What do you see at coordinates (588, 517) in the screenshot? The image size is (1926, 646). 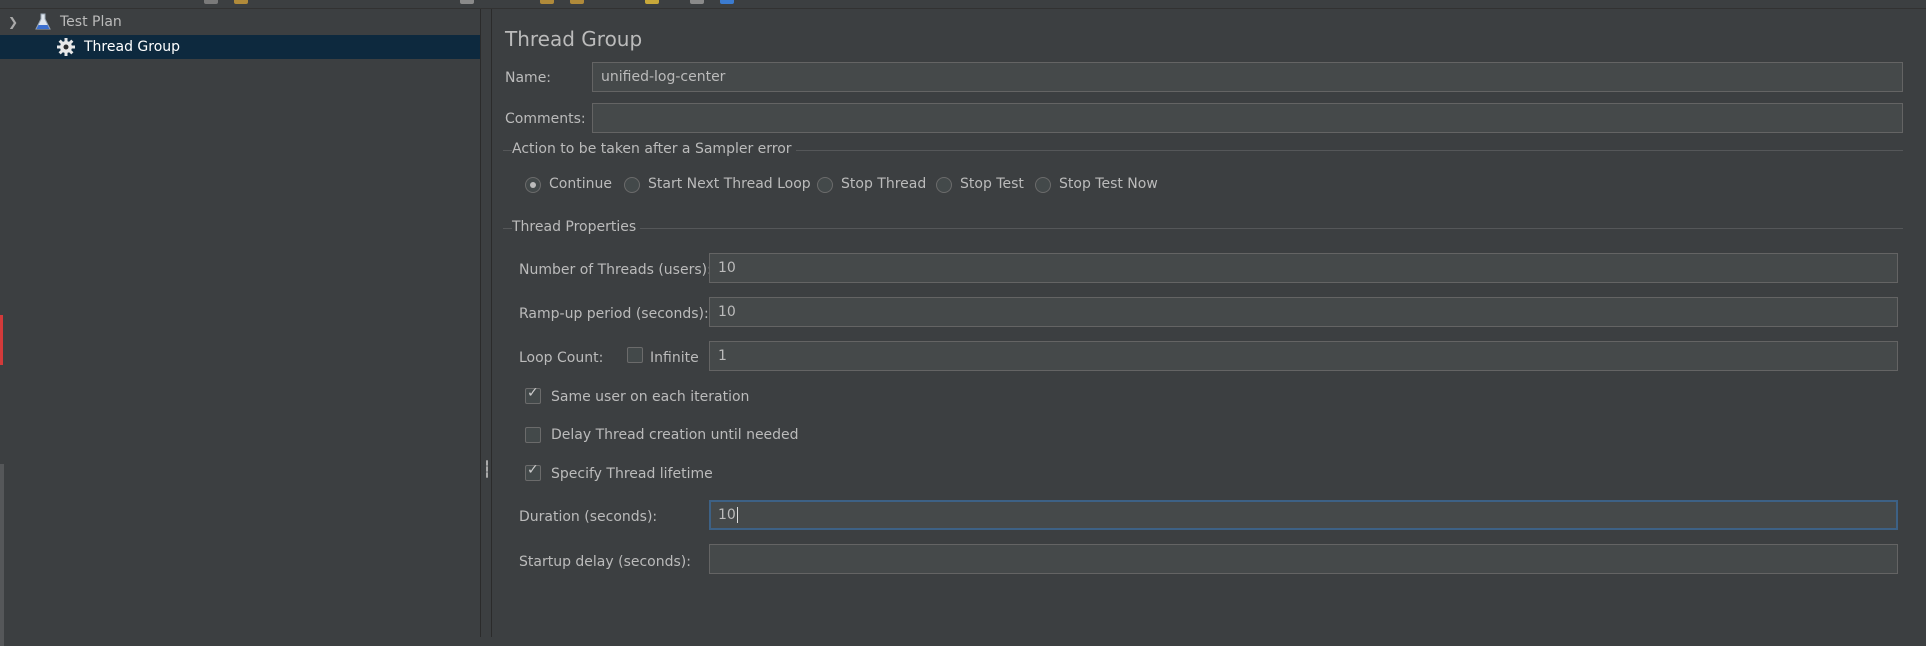 I see `duration-label: Duration (seconds):` at bounding box center [588, 517].